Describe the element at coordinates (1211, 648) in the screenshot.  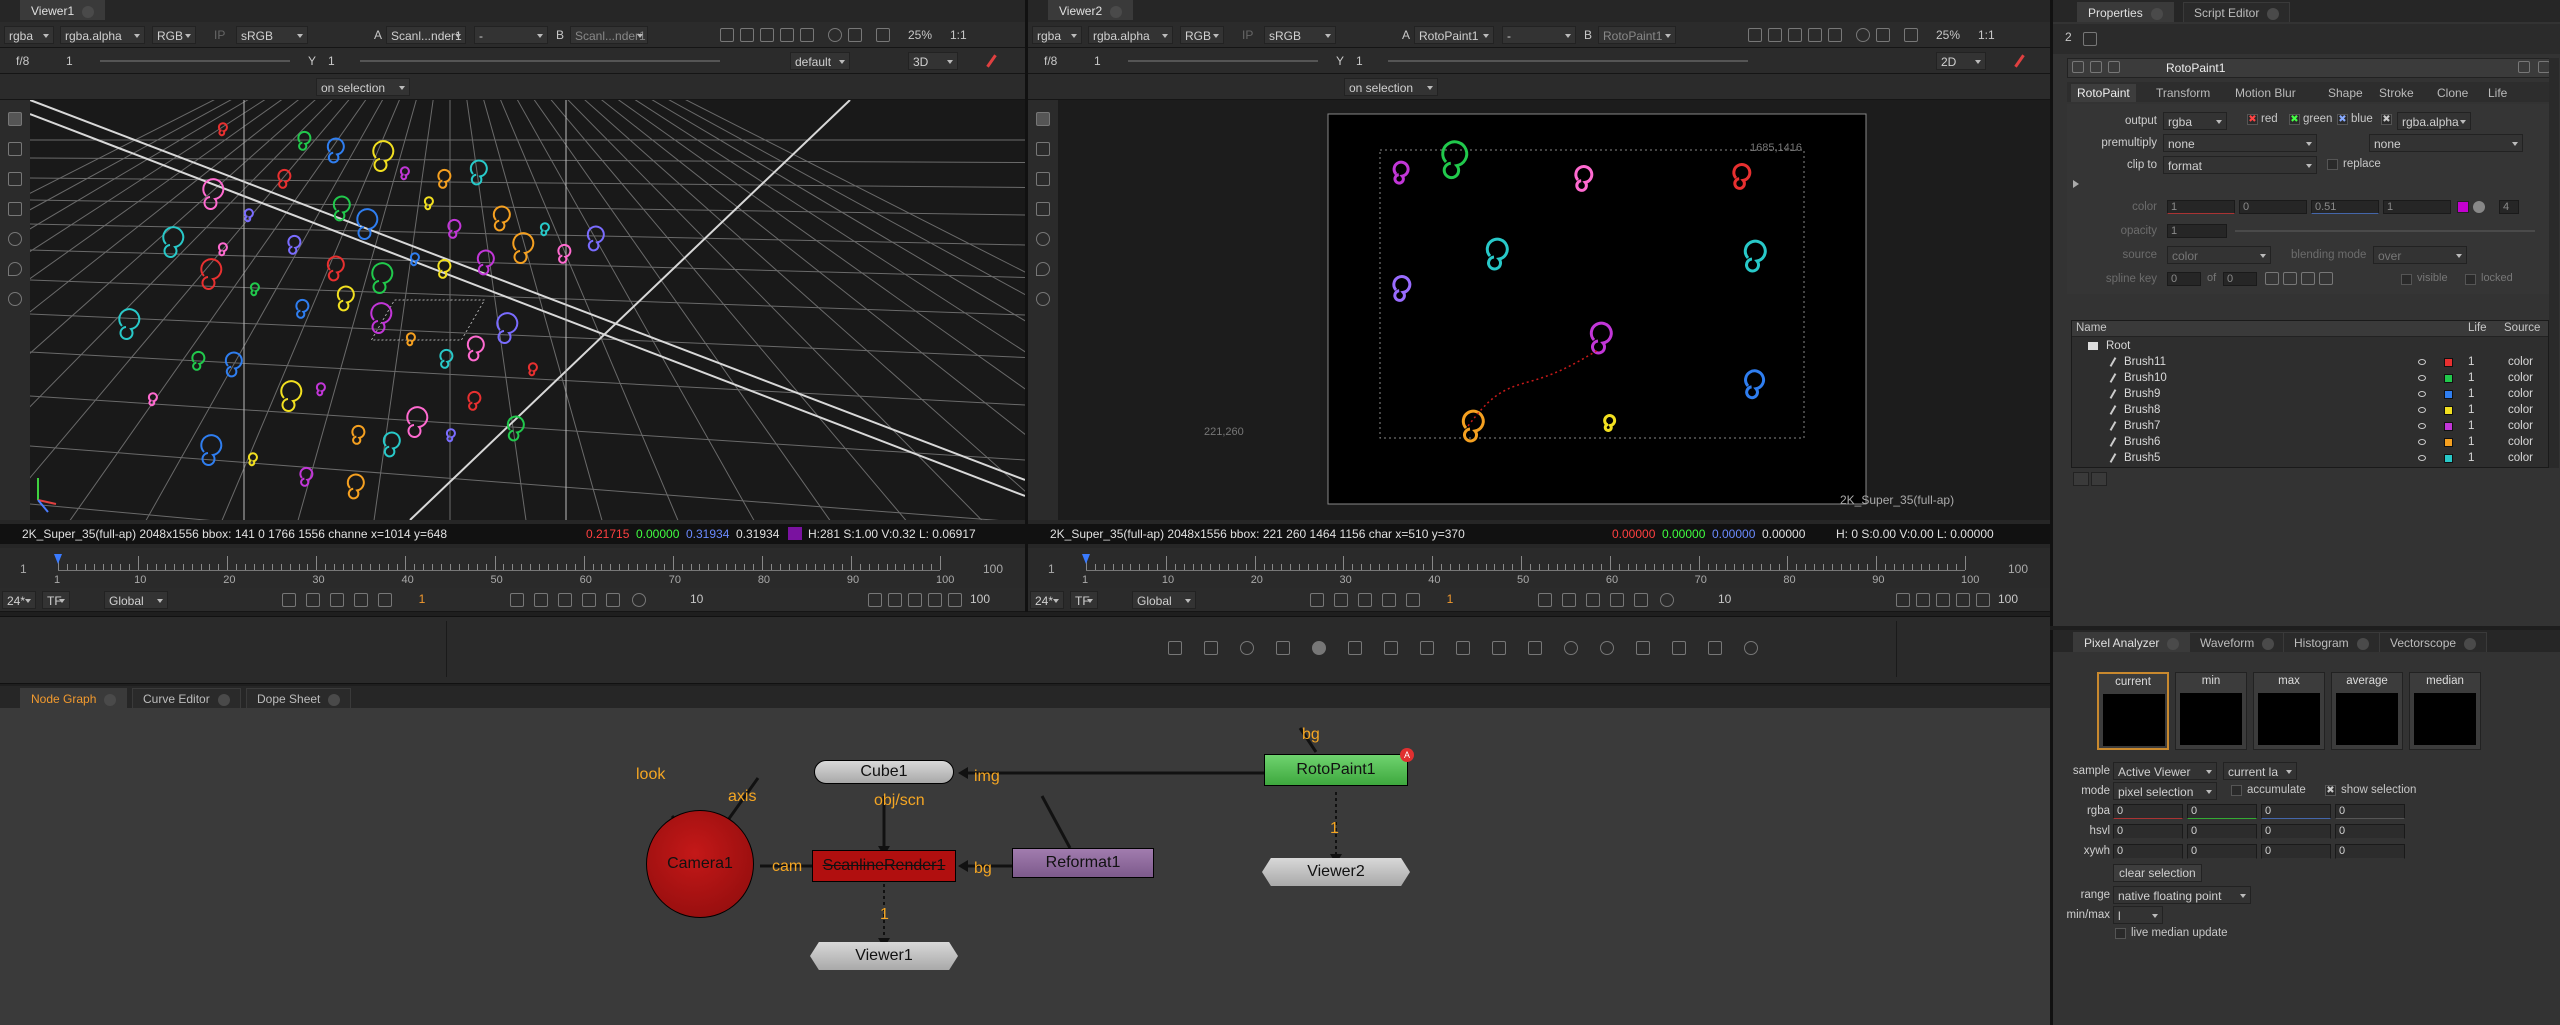
I see `draw-nodes-icon` at that location.